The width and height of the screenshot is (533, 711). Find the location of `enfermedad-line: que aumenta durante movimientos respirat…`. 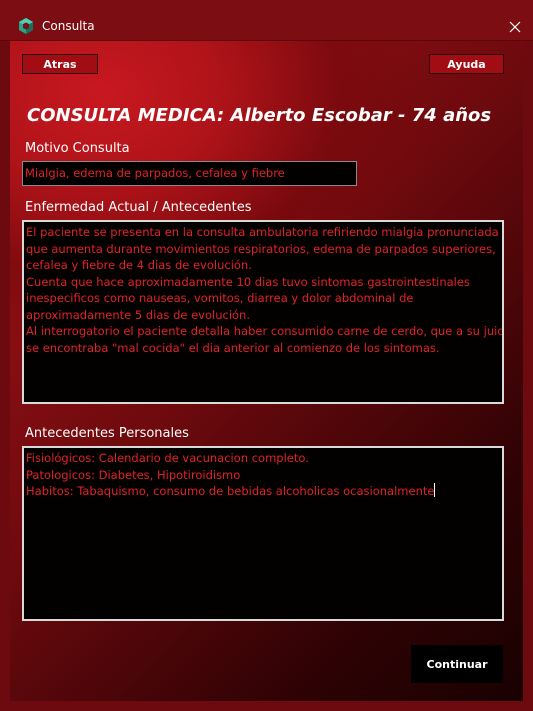

enfermedad-line: que aumenta durante movimientos respirat… is located at coordinates (261, 248).